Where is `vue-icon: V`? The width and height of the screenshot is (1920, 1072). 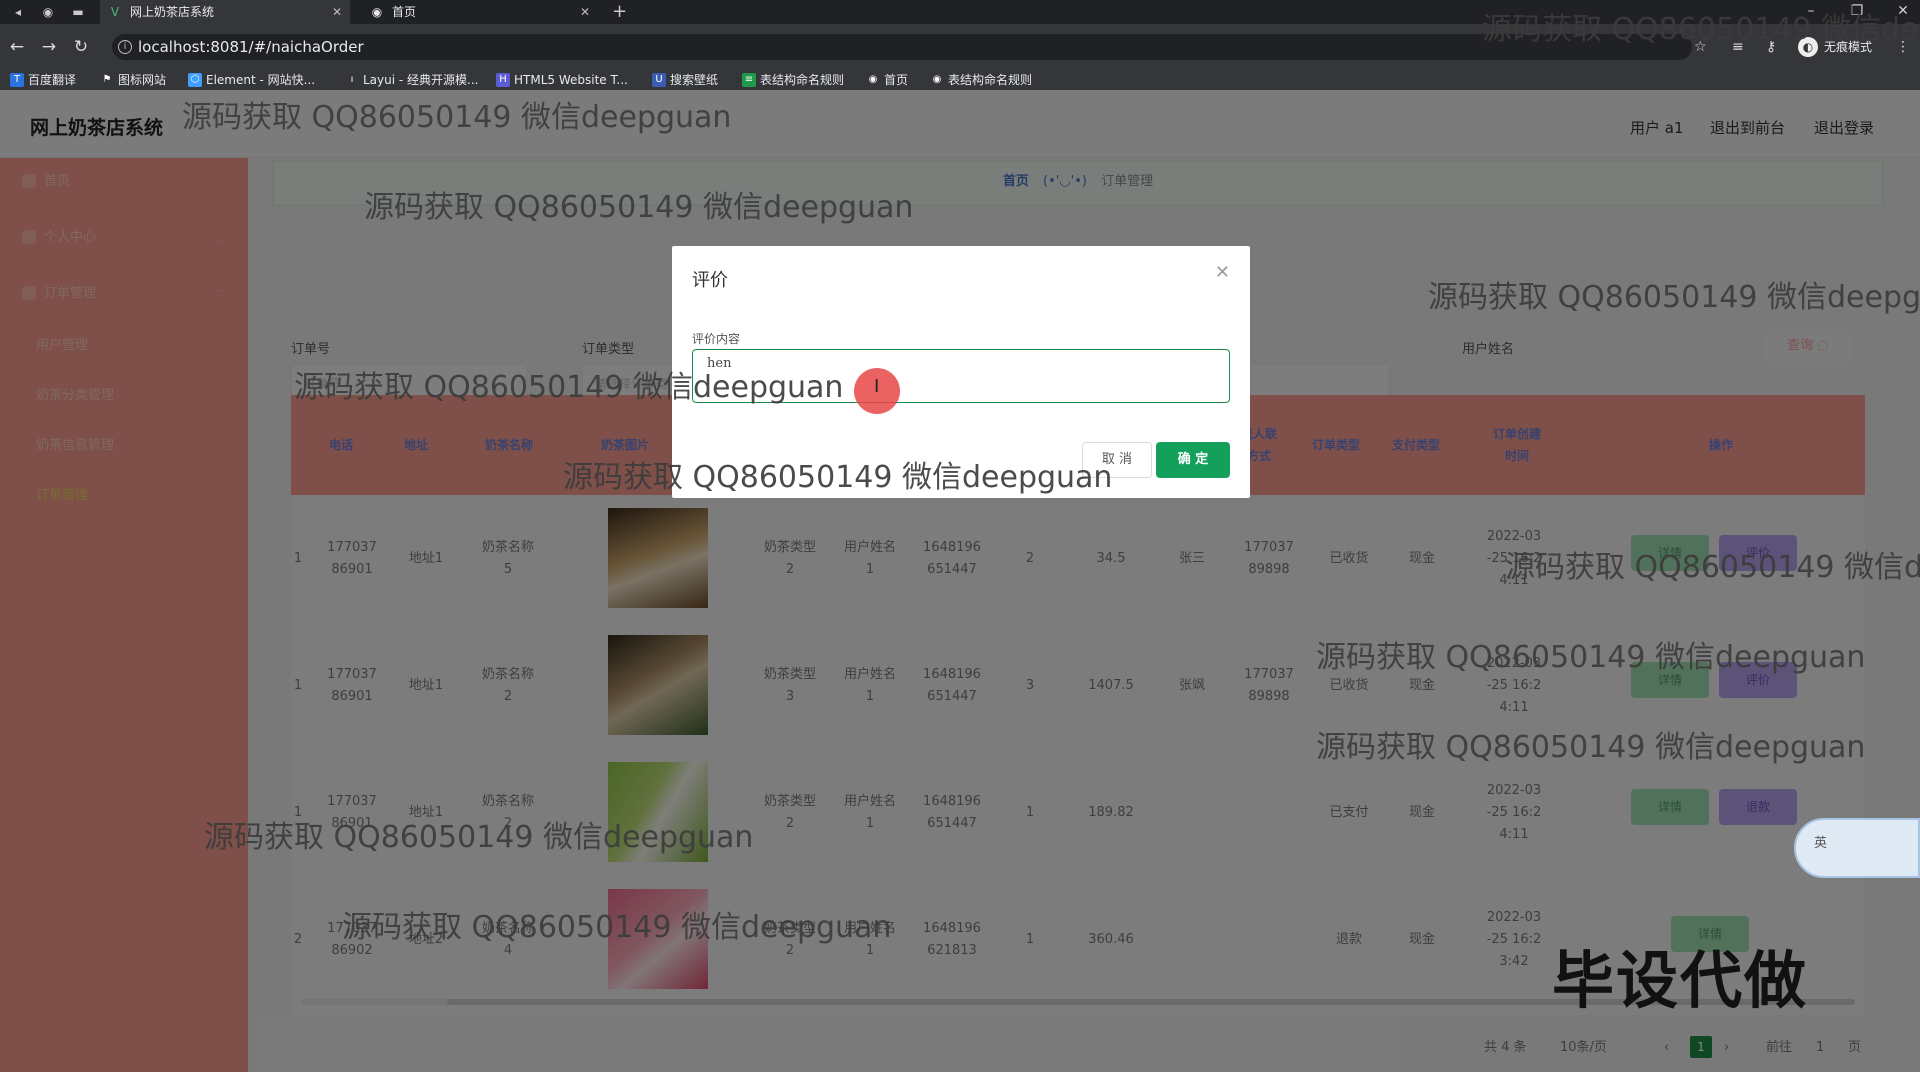 vue-icon: V is located at coordinates (115, 12).